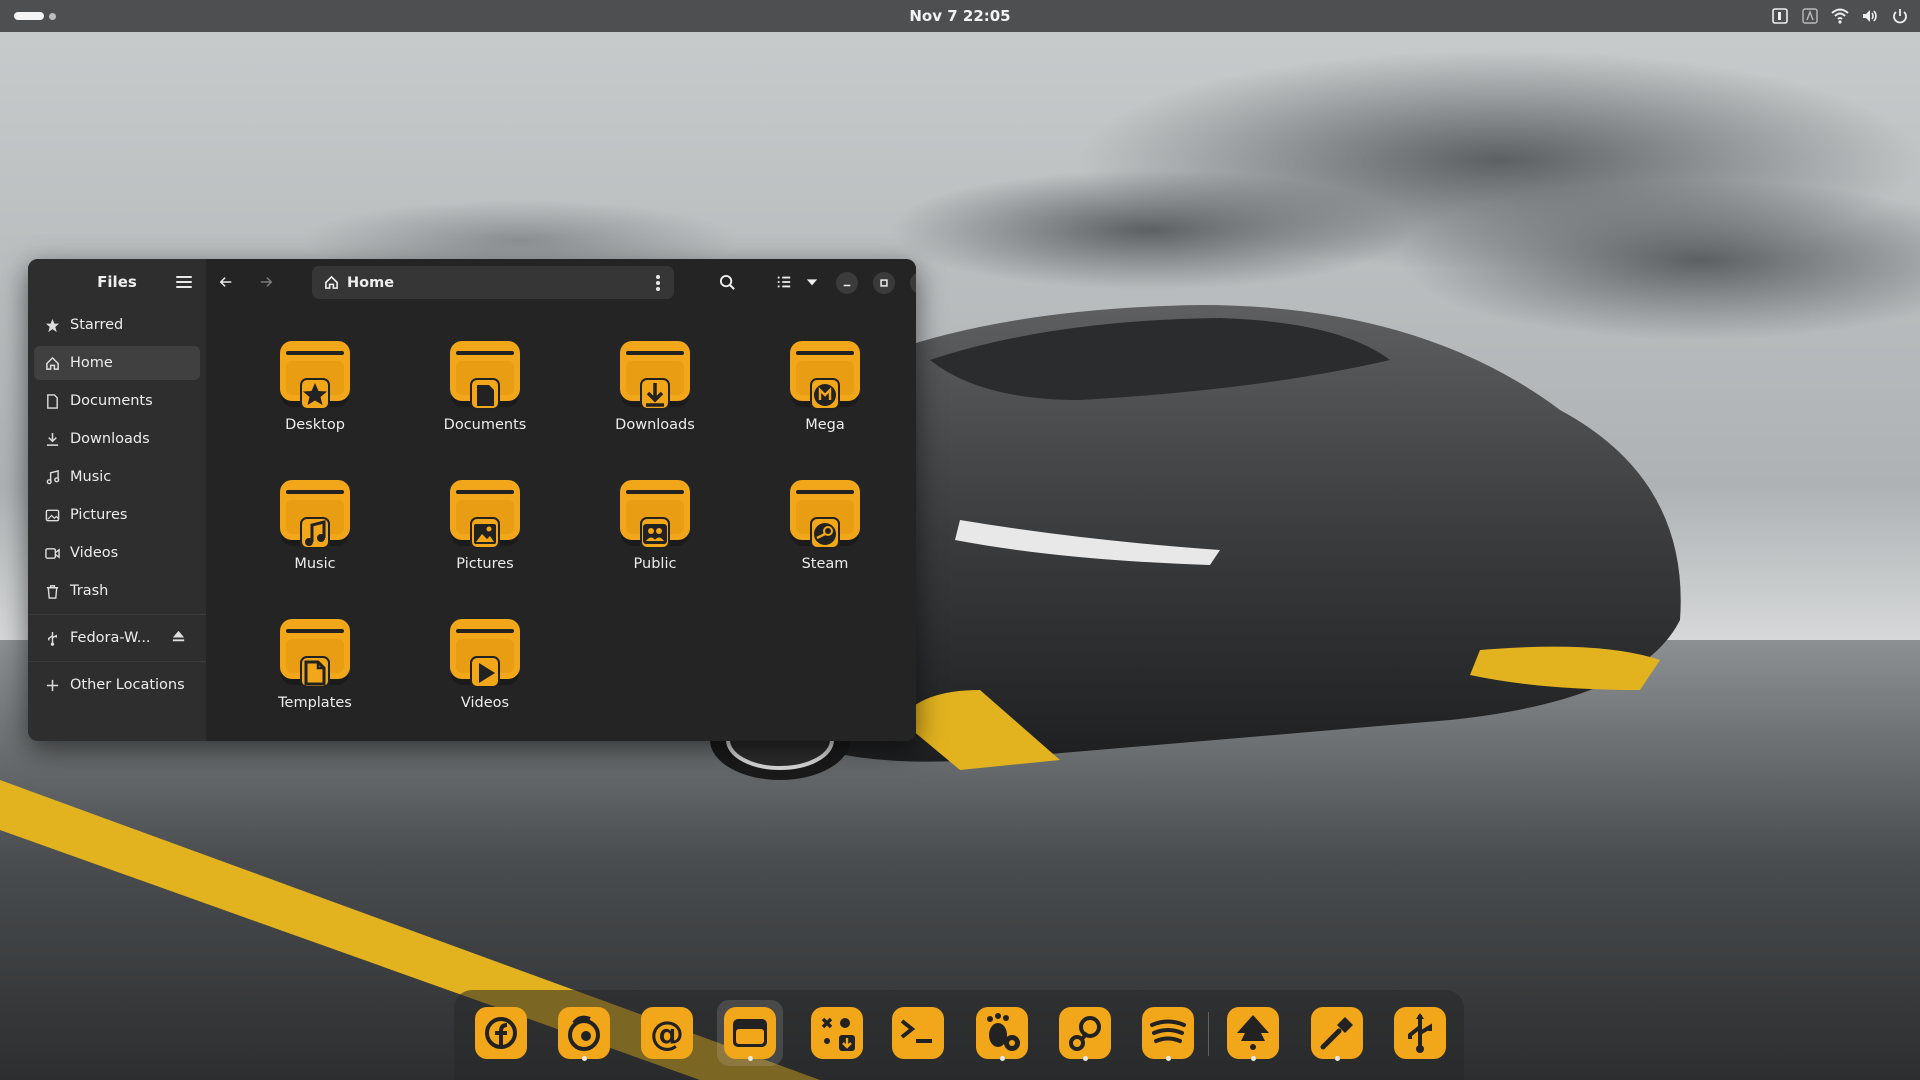 The height and width of the screenshot is (1080, 1920). Describe the element at coordinates (117, 363) in the screenshot. I see `sidebar-item-home: Home` at that location.